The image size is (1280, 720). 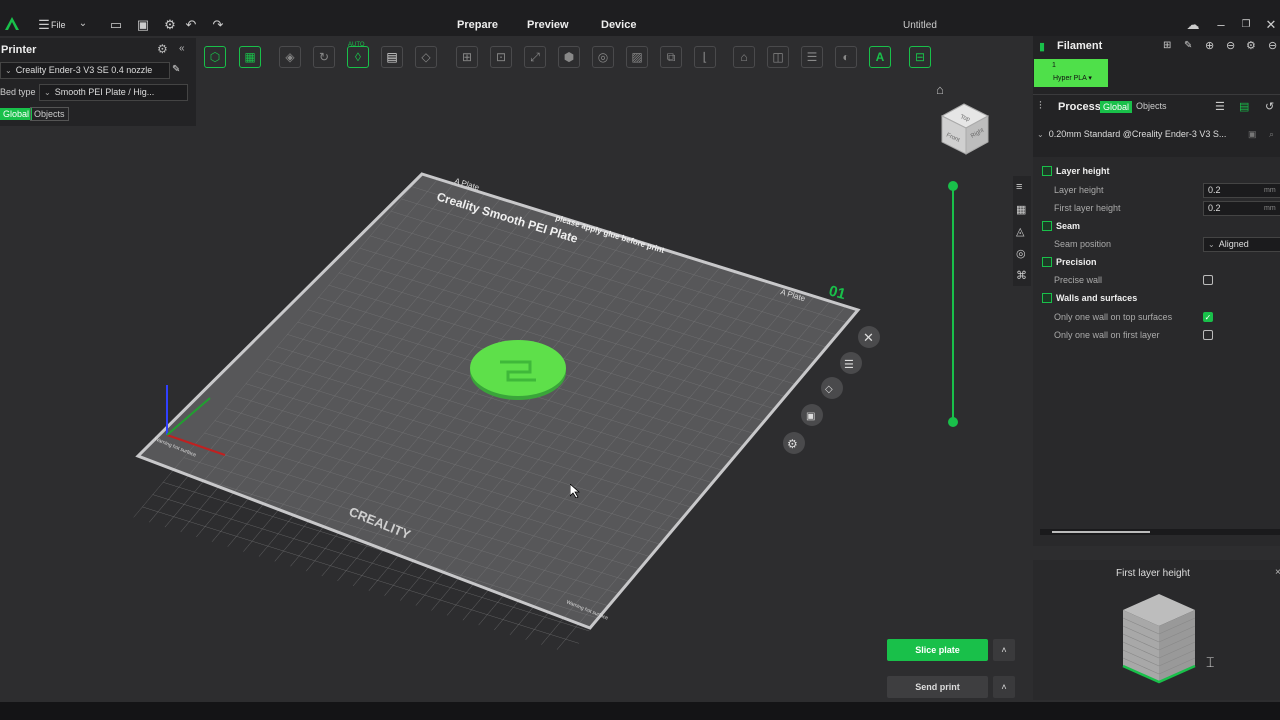 I want to click on paint-view-icon: ◬, so click(x=1020, y=231).